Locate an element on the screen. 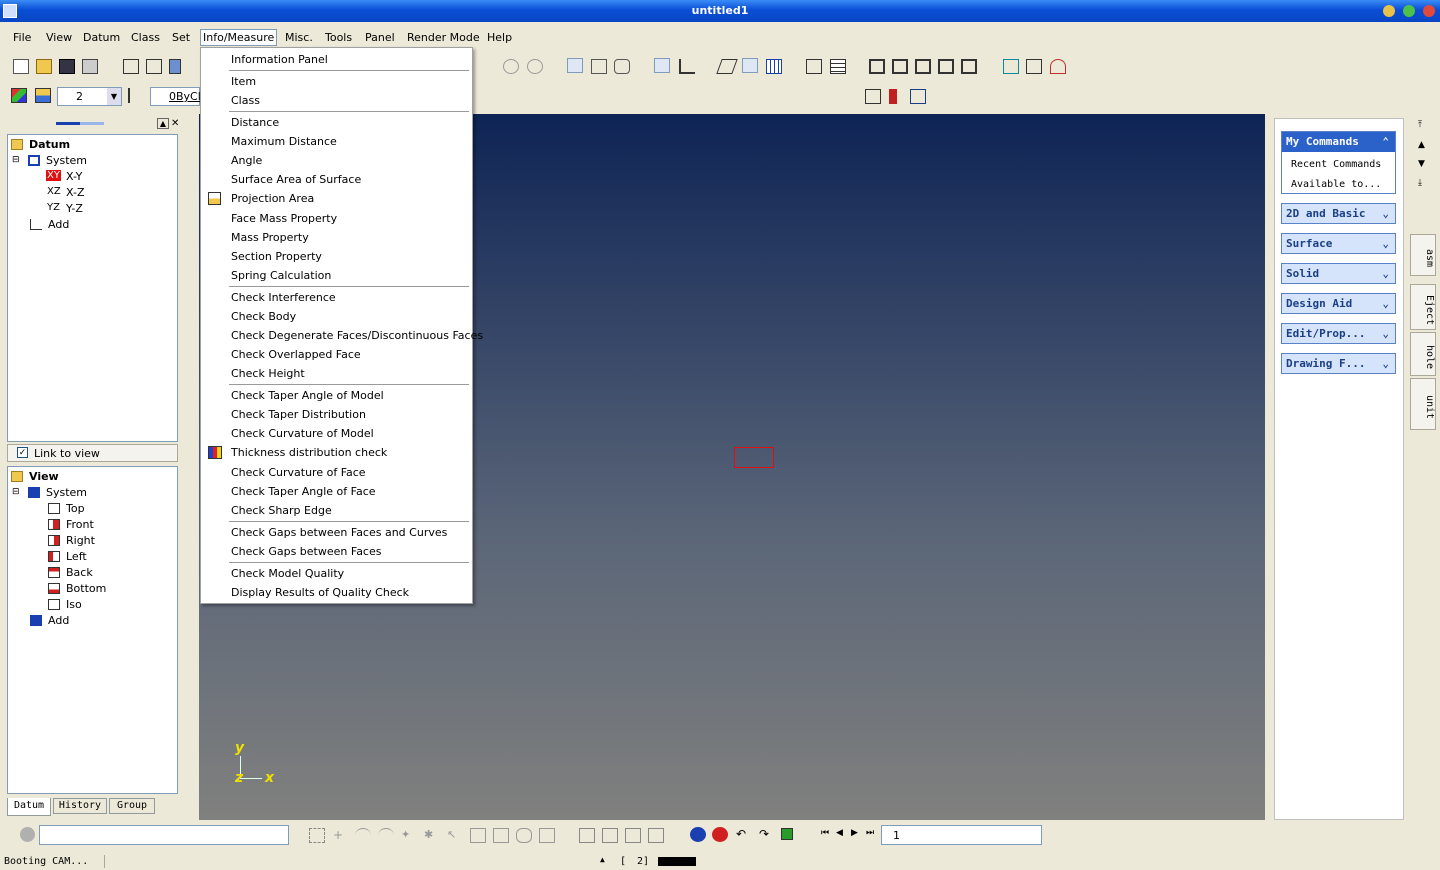 This screenshot has height=870, width=1440. group-solid: Solid ⌄ is located at coordinates (1338, 273).